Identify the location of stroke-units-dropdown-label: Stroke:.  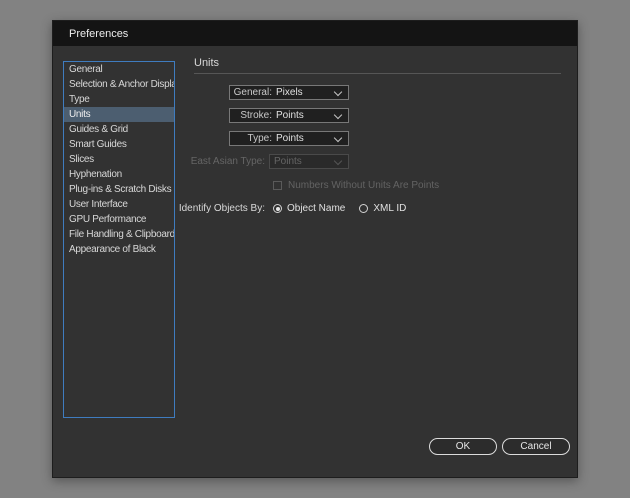
(256, 115).